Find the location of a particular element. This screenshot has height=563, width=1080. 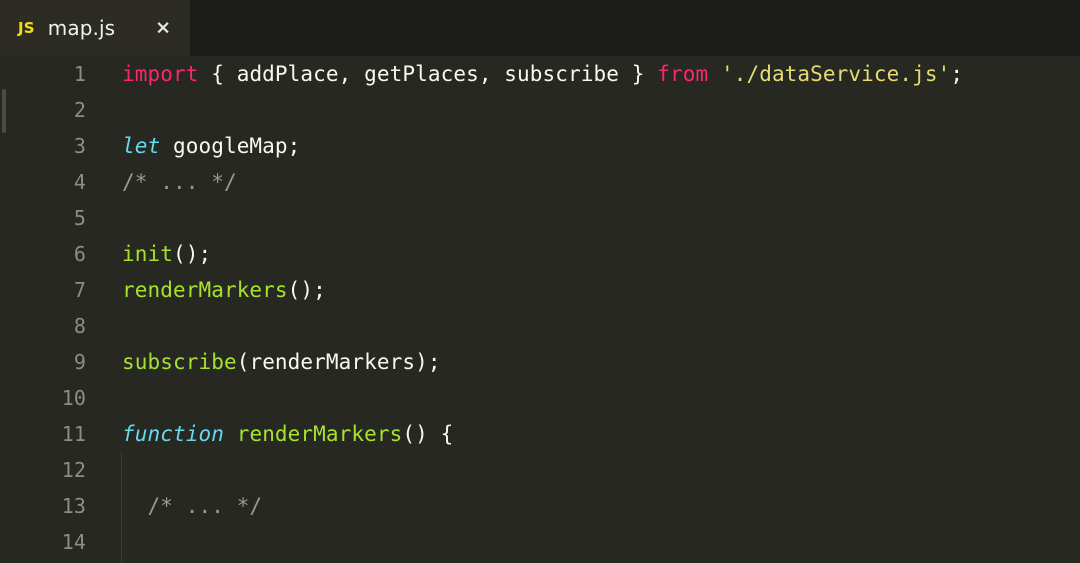

token-storage: function is located at coordinates (173, 434).